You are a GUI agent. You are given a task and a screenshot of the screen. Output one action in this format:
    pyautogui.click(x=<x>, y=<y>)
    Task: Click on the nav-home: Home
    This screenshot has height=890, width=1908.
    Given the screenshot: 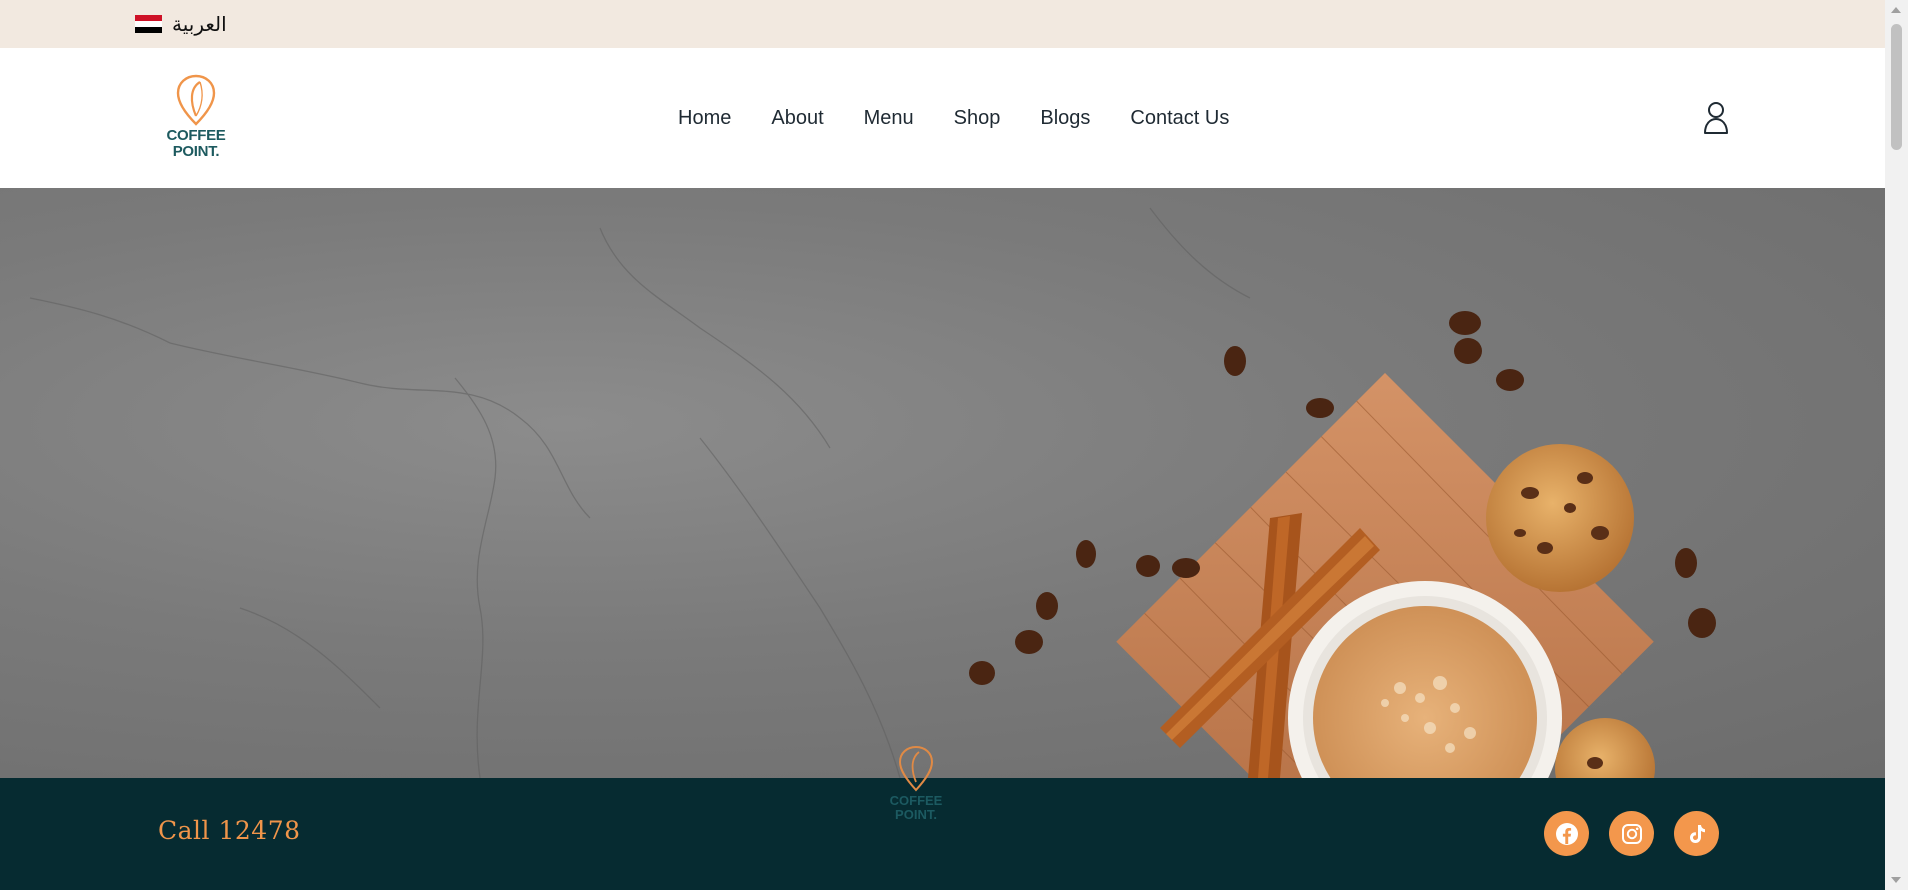 What is the action you would take?
    pyautogui.click(x=704, y=118)
    